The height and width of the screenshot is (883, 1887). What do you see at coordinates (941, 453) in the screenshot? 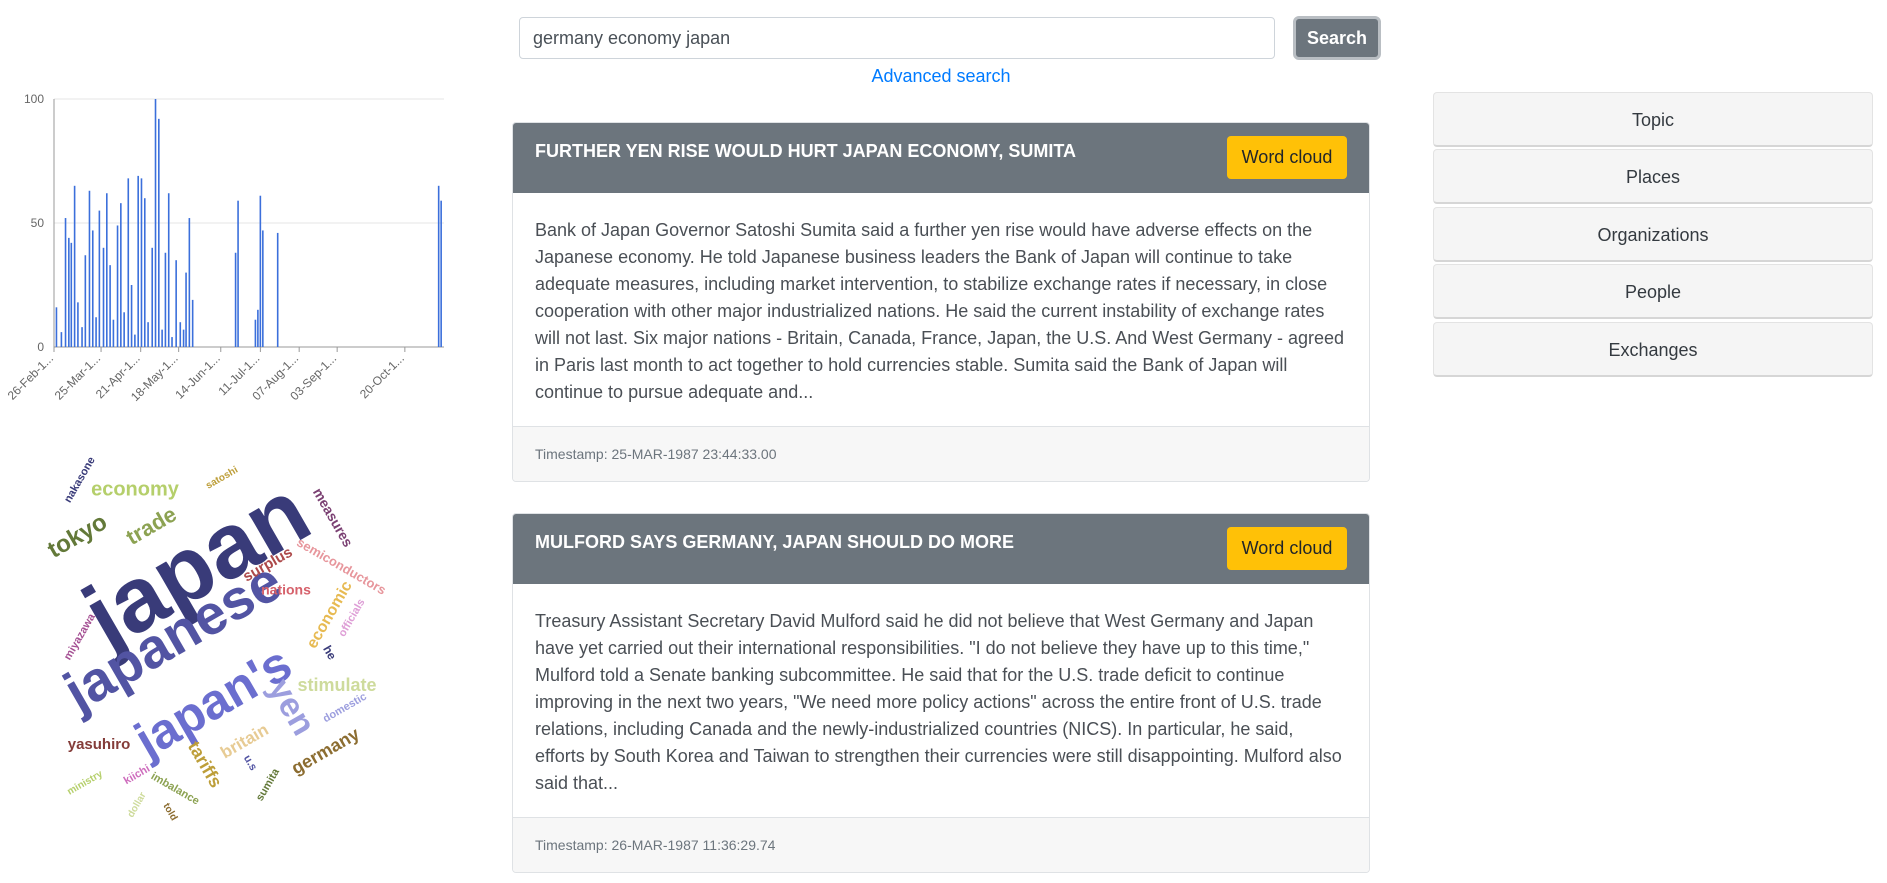
I see `article-timestamp: Timestamp: 25-MAR-1987 23:44:33.00` at bounding box center [941, 453].